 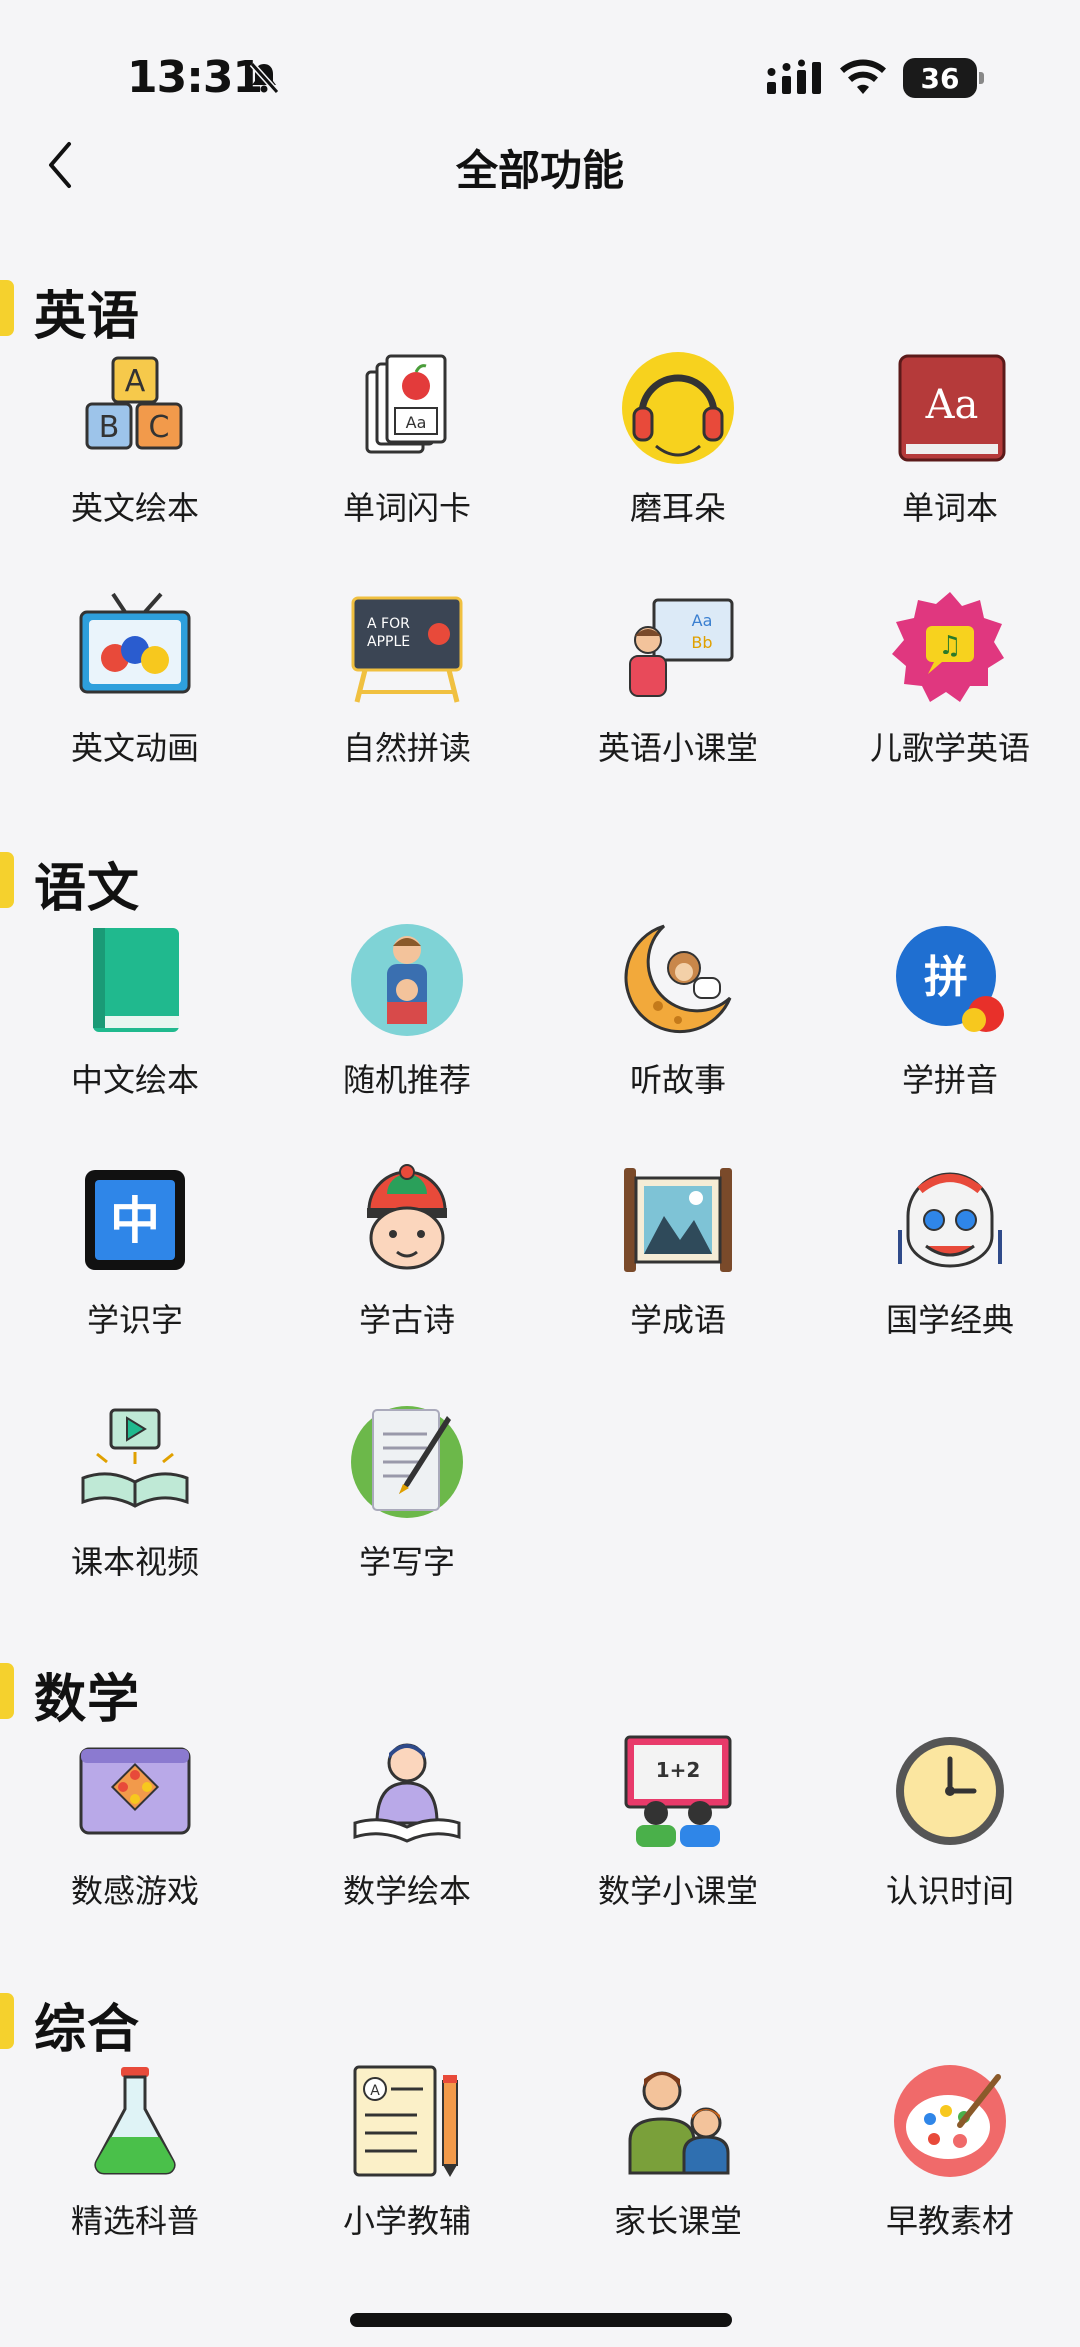 I want to click on feature-label: 国学经典, so click(x=949, y=1320).